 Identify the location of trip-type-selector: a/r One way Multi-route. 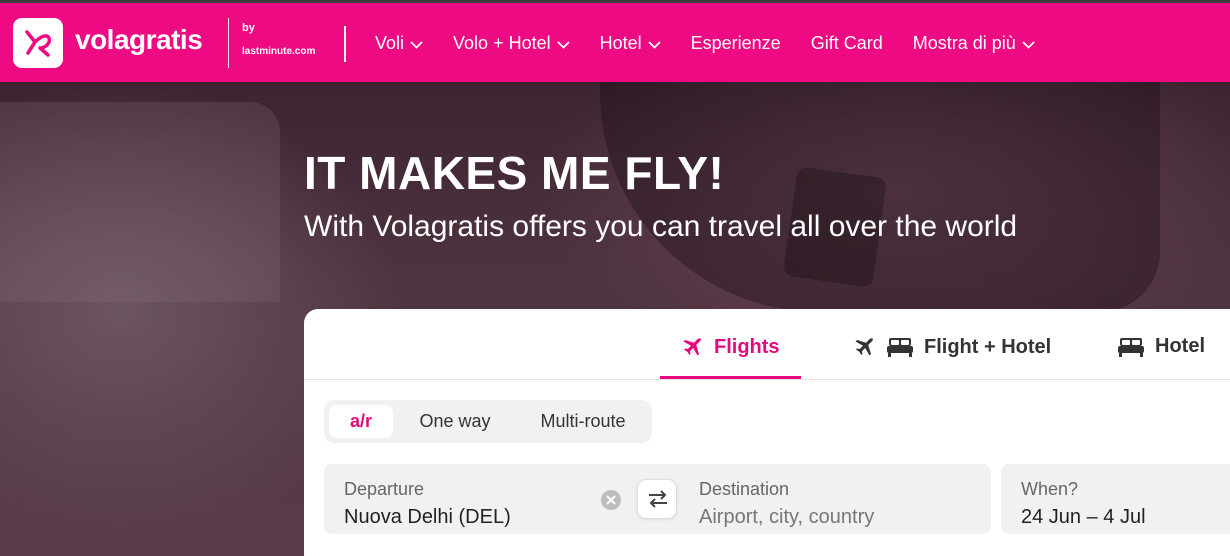
(488, 421).